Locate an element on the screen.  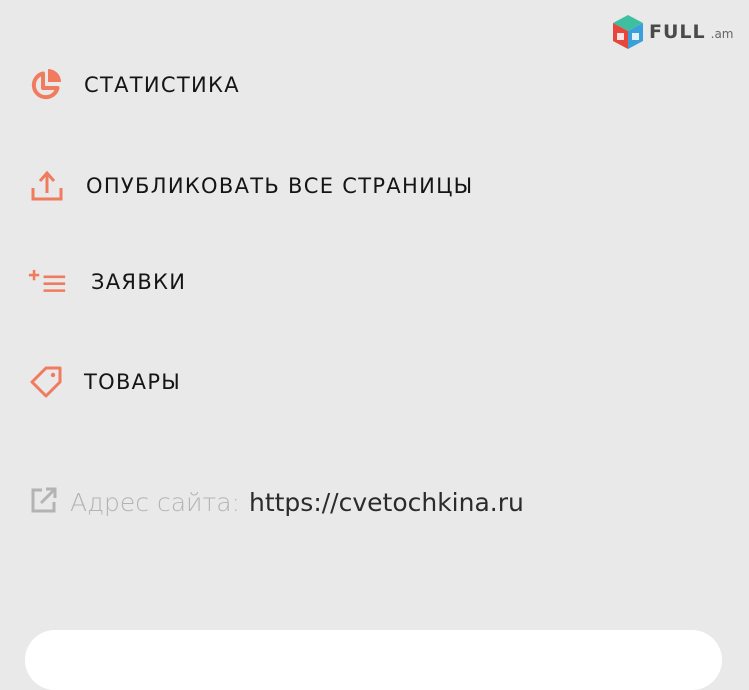
menu-item-label: ОПУБЛИКОВАТЬ ВСЕ СТРАНИЦЫ is located at coordinates (280, 186).